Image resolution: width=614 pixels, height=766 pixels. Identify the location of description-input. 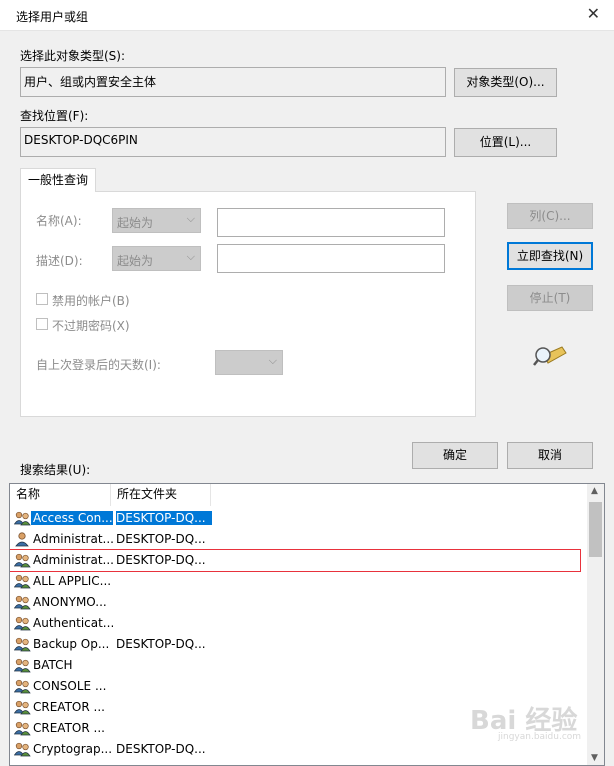
(331, 258).